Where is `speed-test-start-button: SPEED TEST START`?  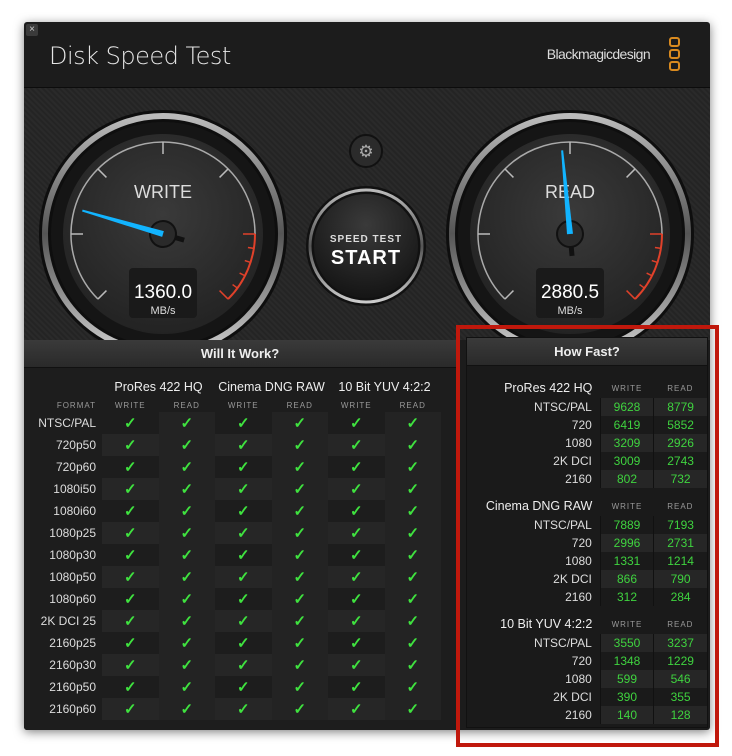
speed-test-start-button: SPEED TEST START is located at coordinates (366, 246).